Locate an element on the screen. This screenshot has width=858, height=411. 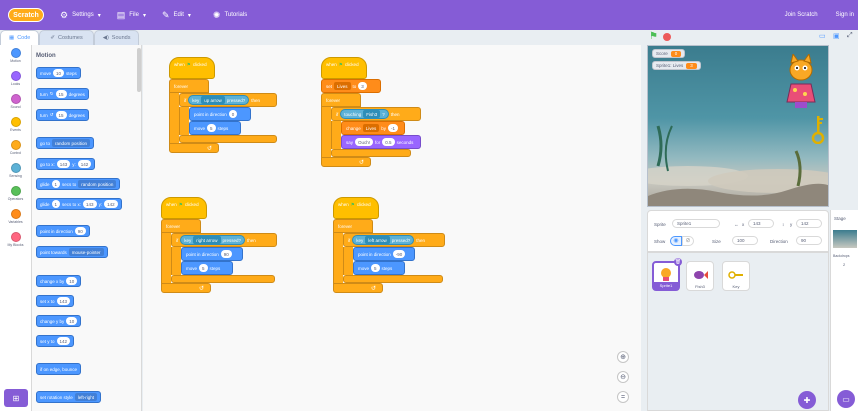
category-sensing: Sensing is located at coordinates (15, 173).